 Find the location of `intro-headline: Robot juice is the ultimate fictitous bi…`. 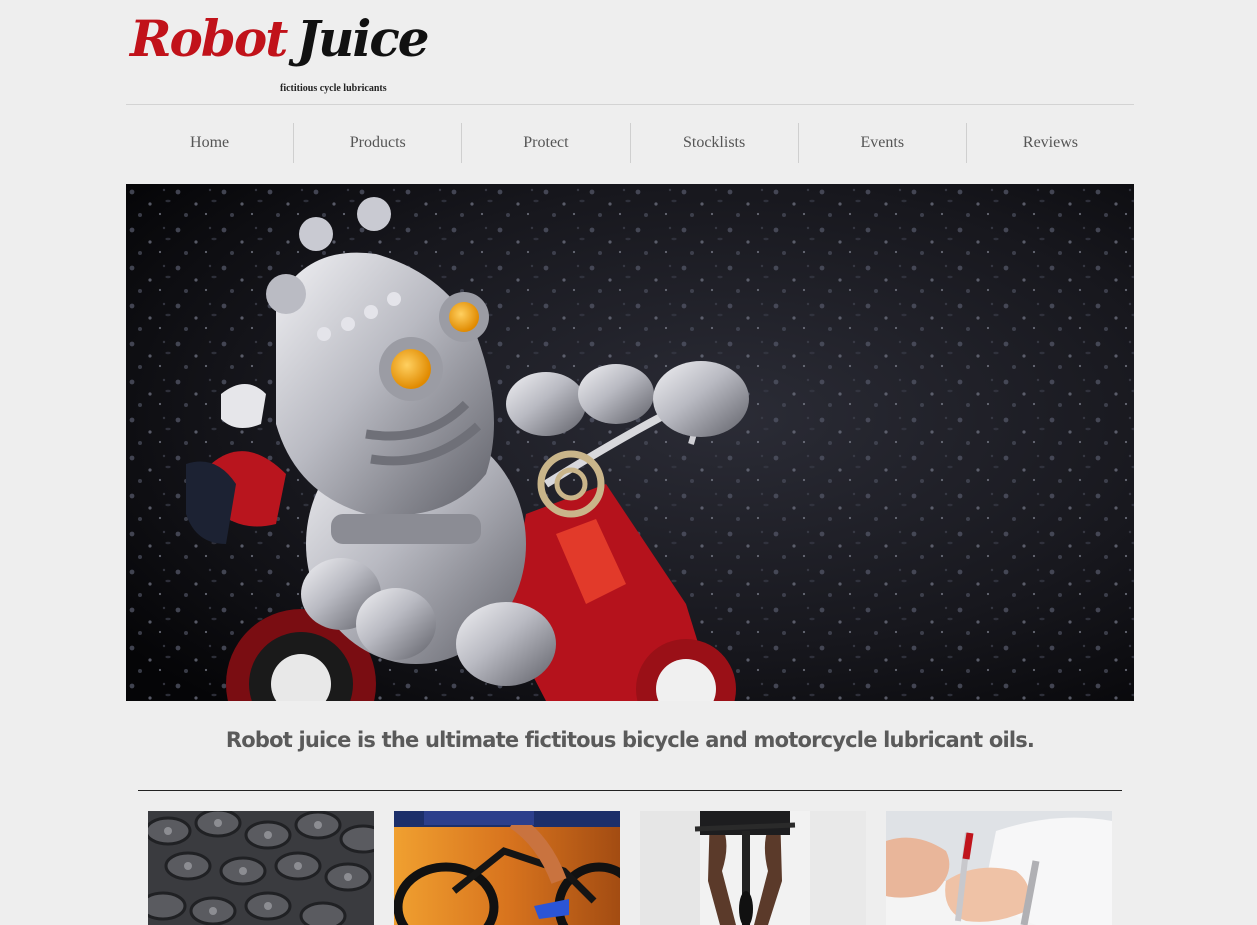

intro-headline: Robot juice is the ultimate fictitous bi… is located at coordinates (630, 740).